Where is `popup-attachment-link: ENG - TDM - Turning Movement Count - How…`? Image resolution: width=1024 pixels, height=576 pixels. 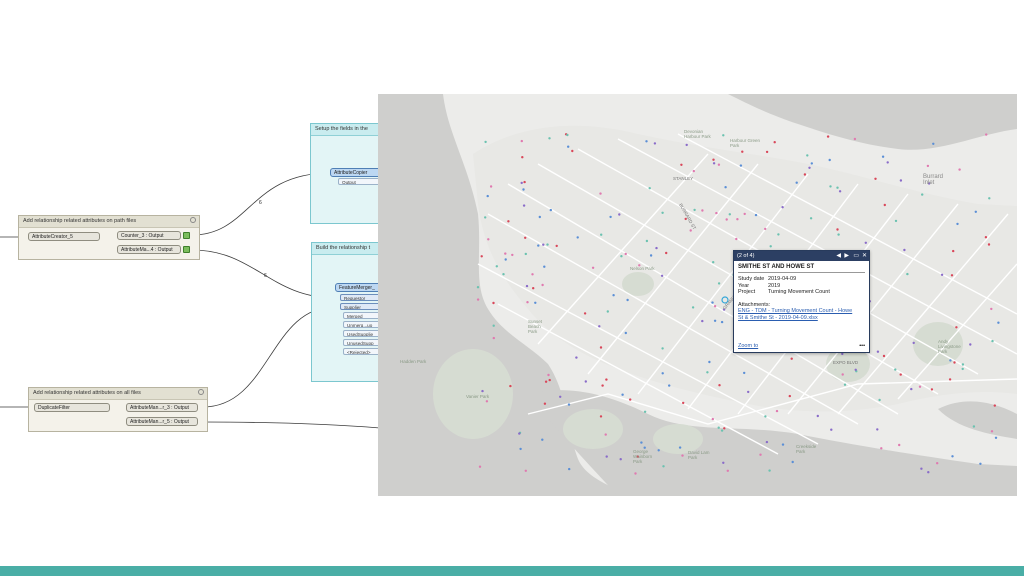 popup-attachment-link: ENG - TDM - Turning Movement Count - How… is located at coordinates (801, 311).